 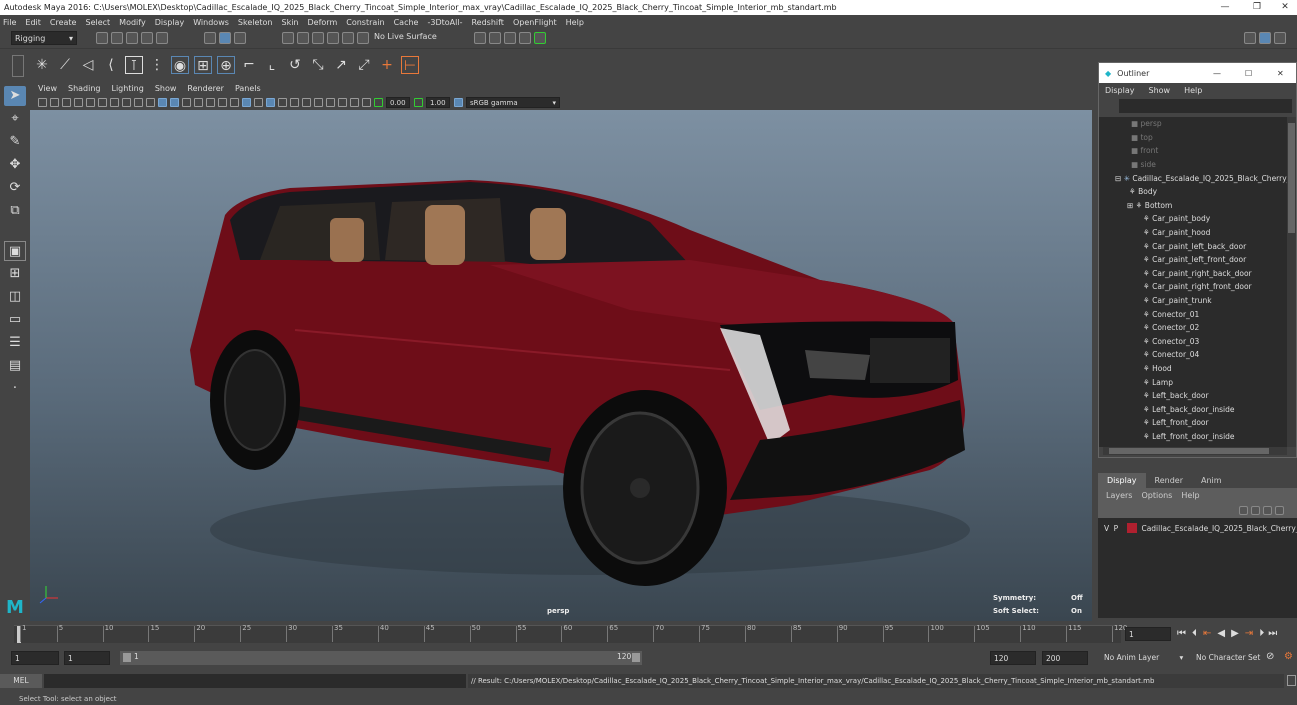 I want to click on isolate-select-icon, so click(x=294, y=102).